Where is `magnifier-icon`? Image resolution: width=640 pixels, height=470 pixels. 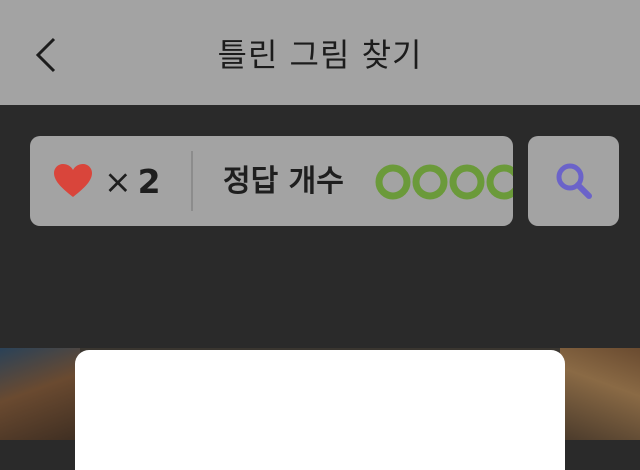 magnifier-icon is located at coordinates (574, 181).